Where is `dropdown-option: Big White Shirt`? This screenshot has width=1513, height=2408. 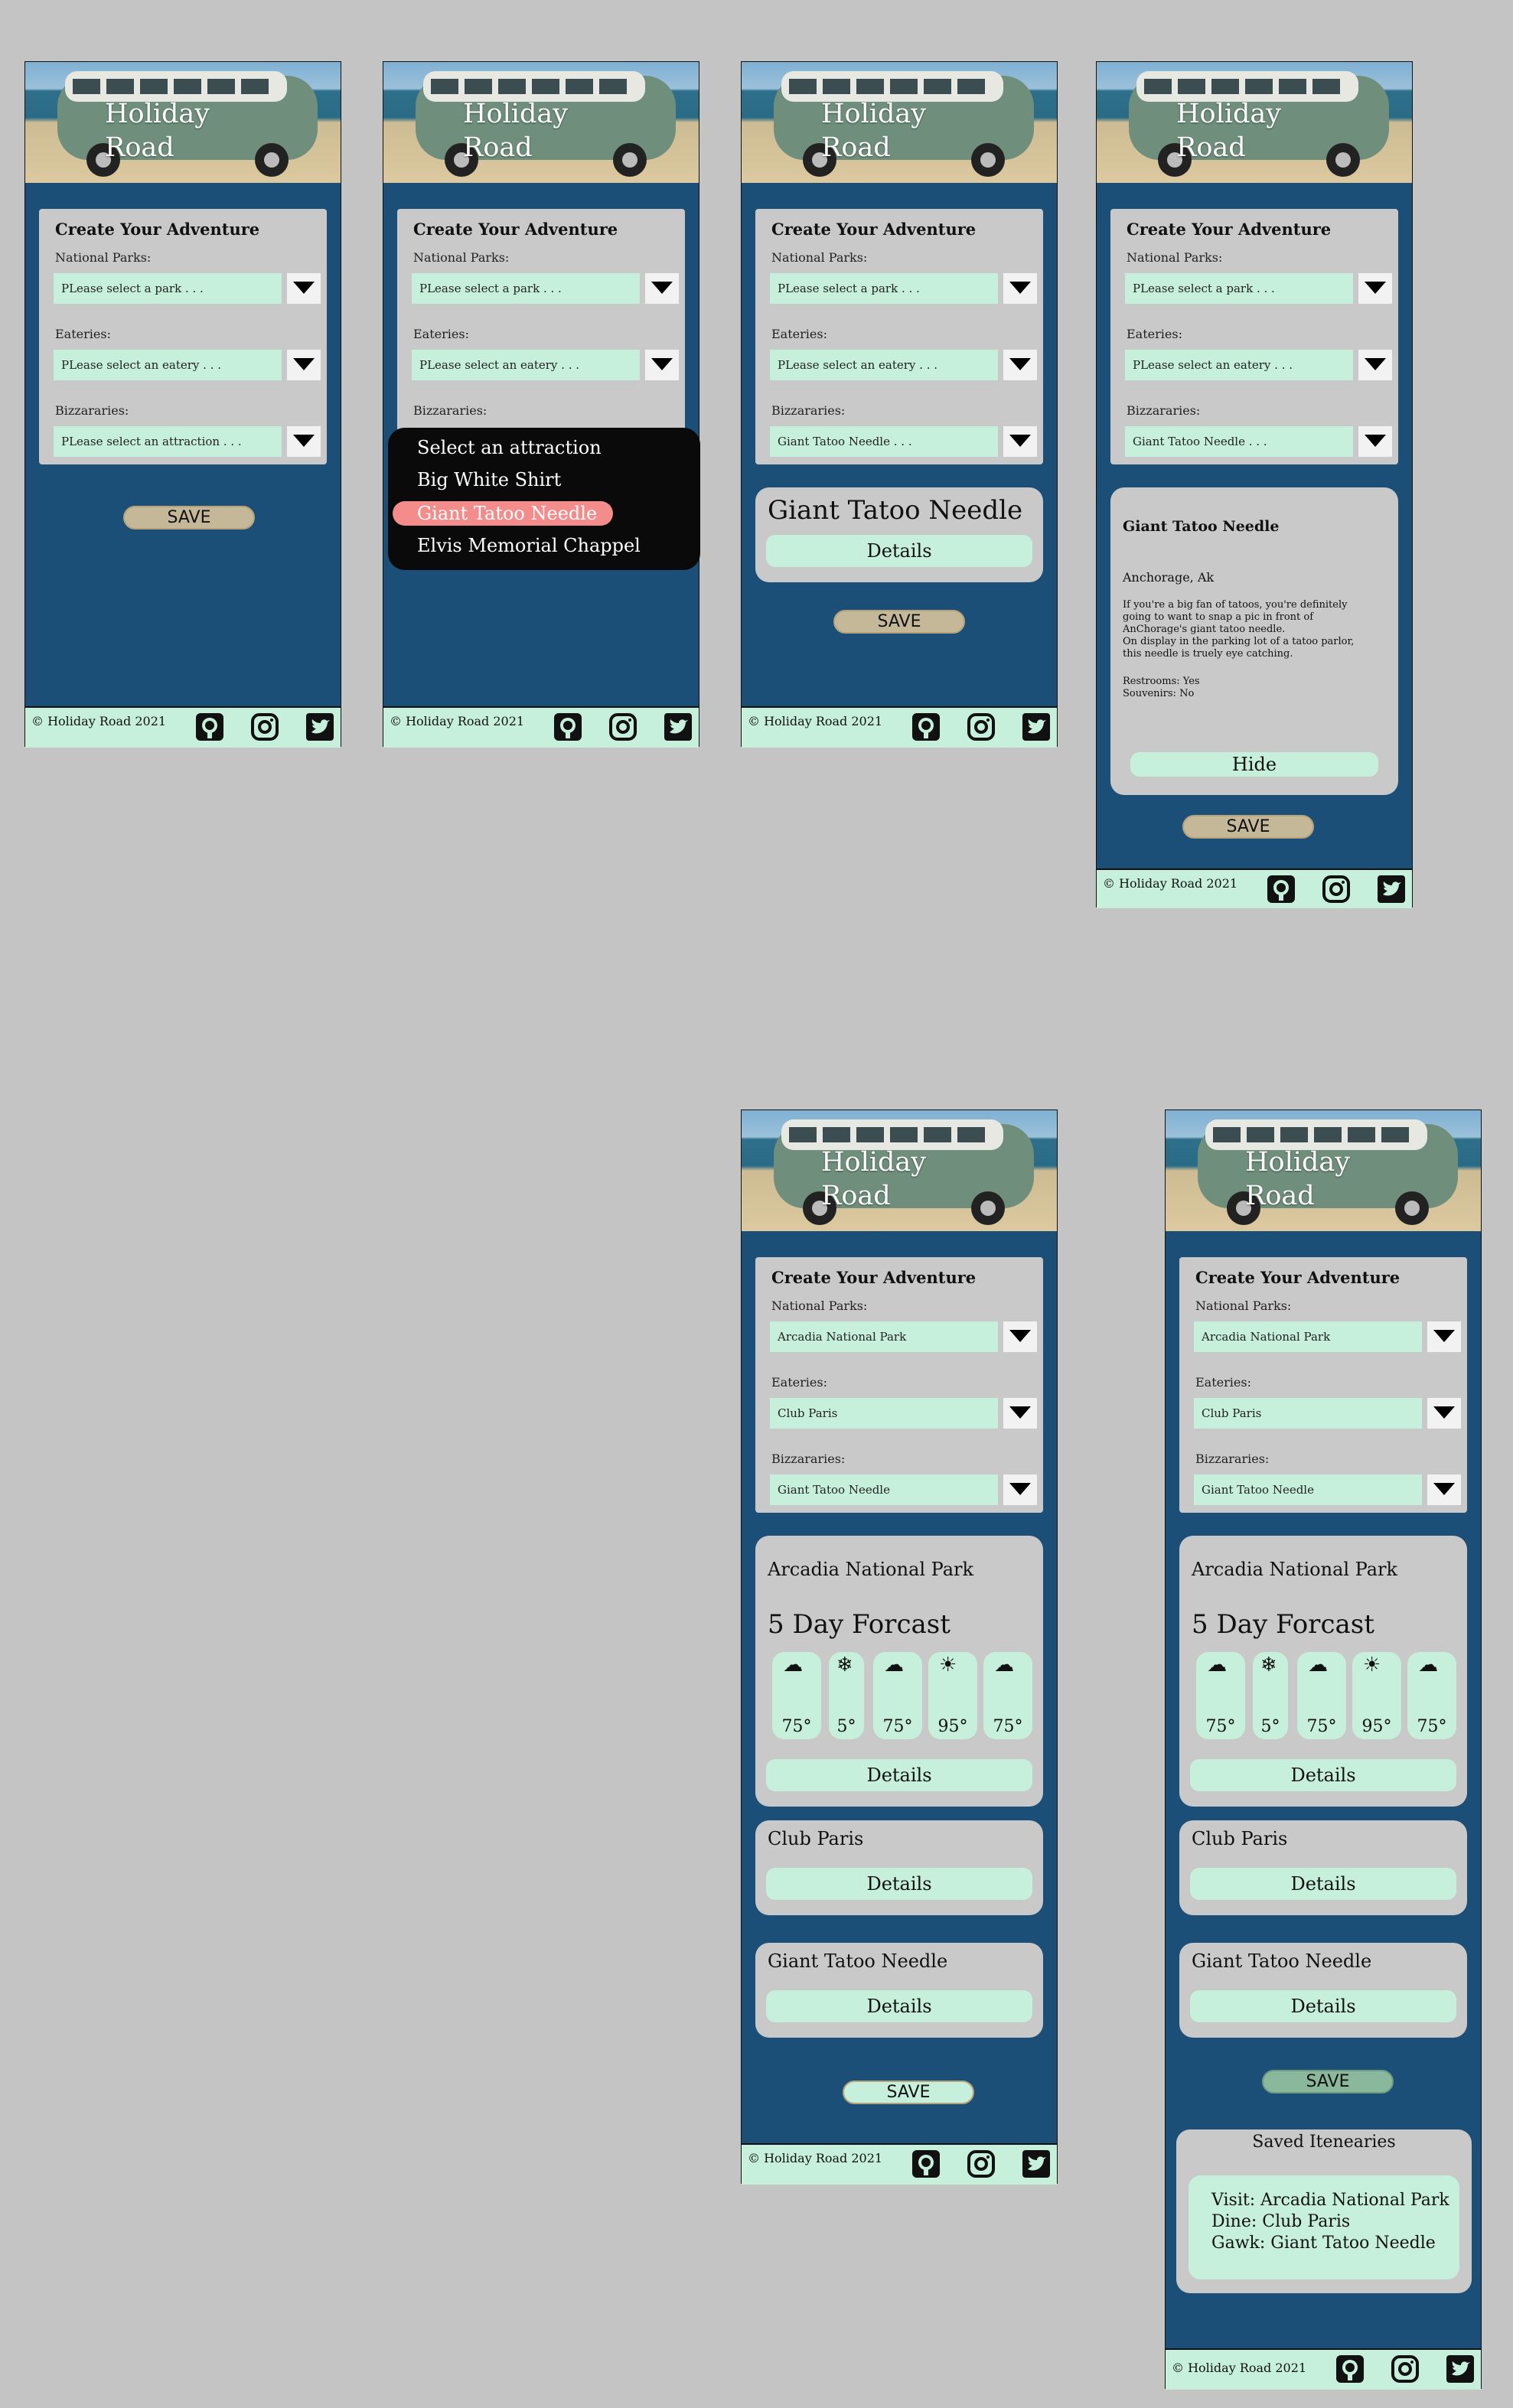 dropdown-option: Big White Shirt is located at coordinates (489, 479).